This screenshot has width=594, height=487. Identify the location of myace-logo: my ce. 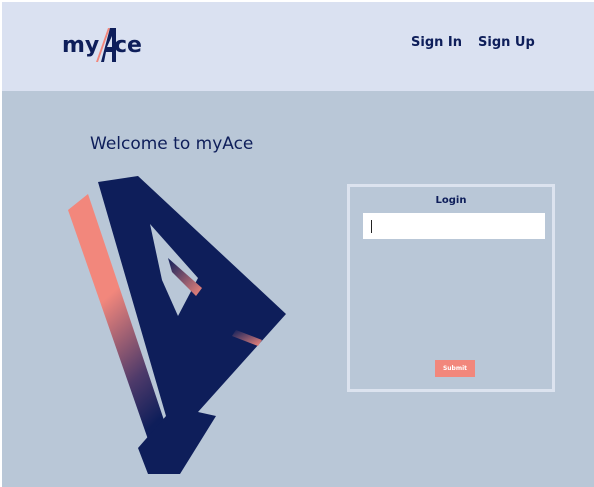
(107, 46).